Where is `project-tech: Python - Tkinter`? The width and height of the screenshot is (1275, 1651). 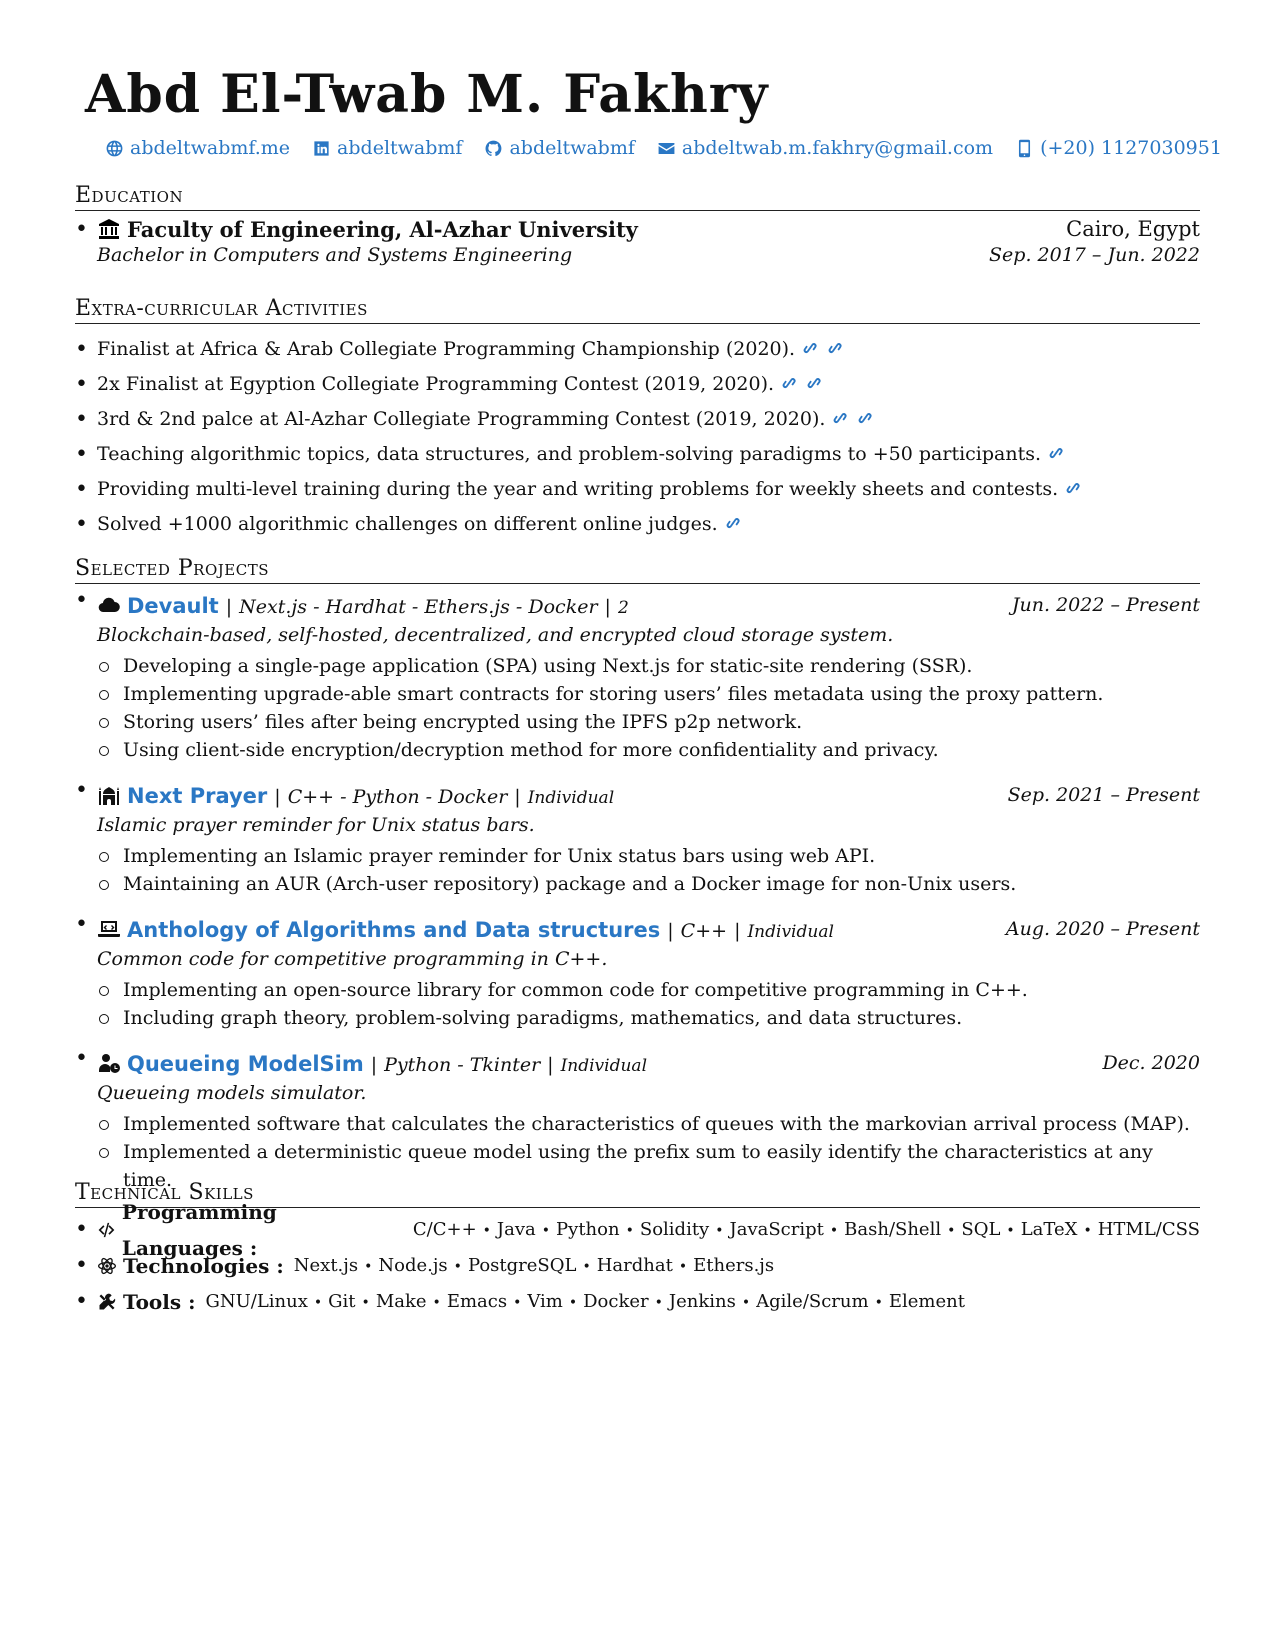 project-tech: Python - Tkinter is located at coordinates (462, 1064).